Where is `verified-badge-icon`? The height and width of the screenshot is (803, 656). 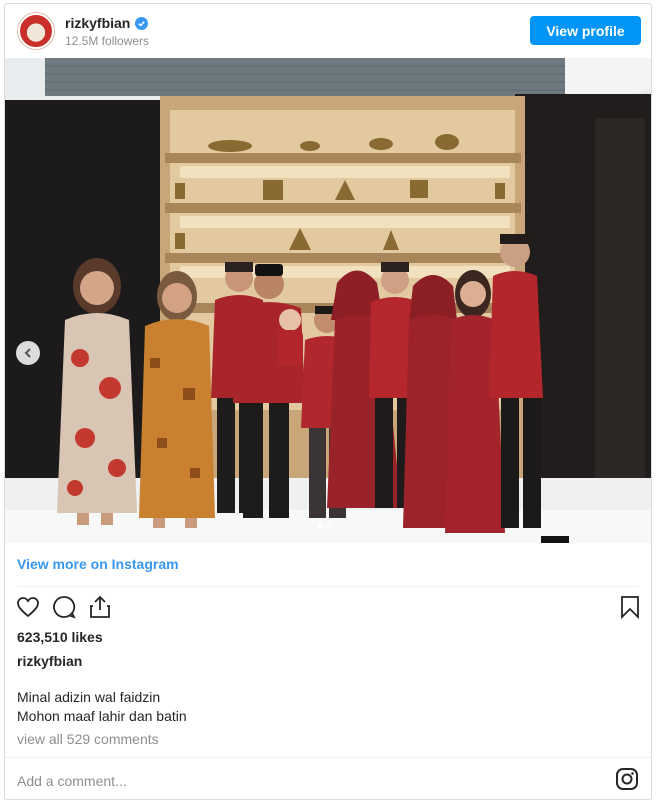 verified-badge-icon is located at coordinates (142, 23).